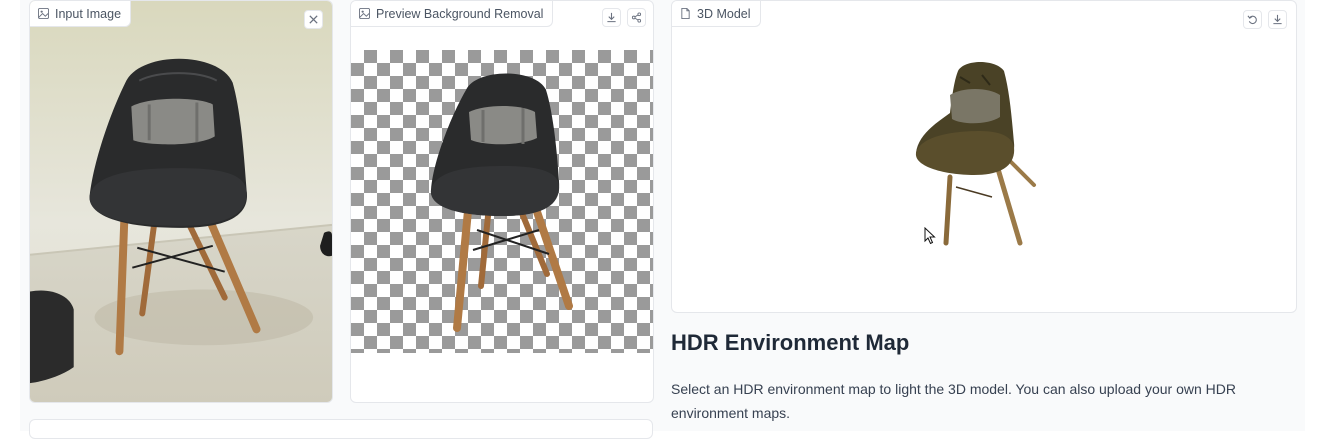 The image size is (1322, 439). I want to click on share-icon, so click(636, 17).